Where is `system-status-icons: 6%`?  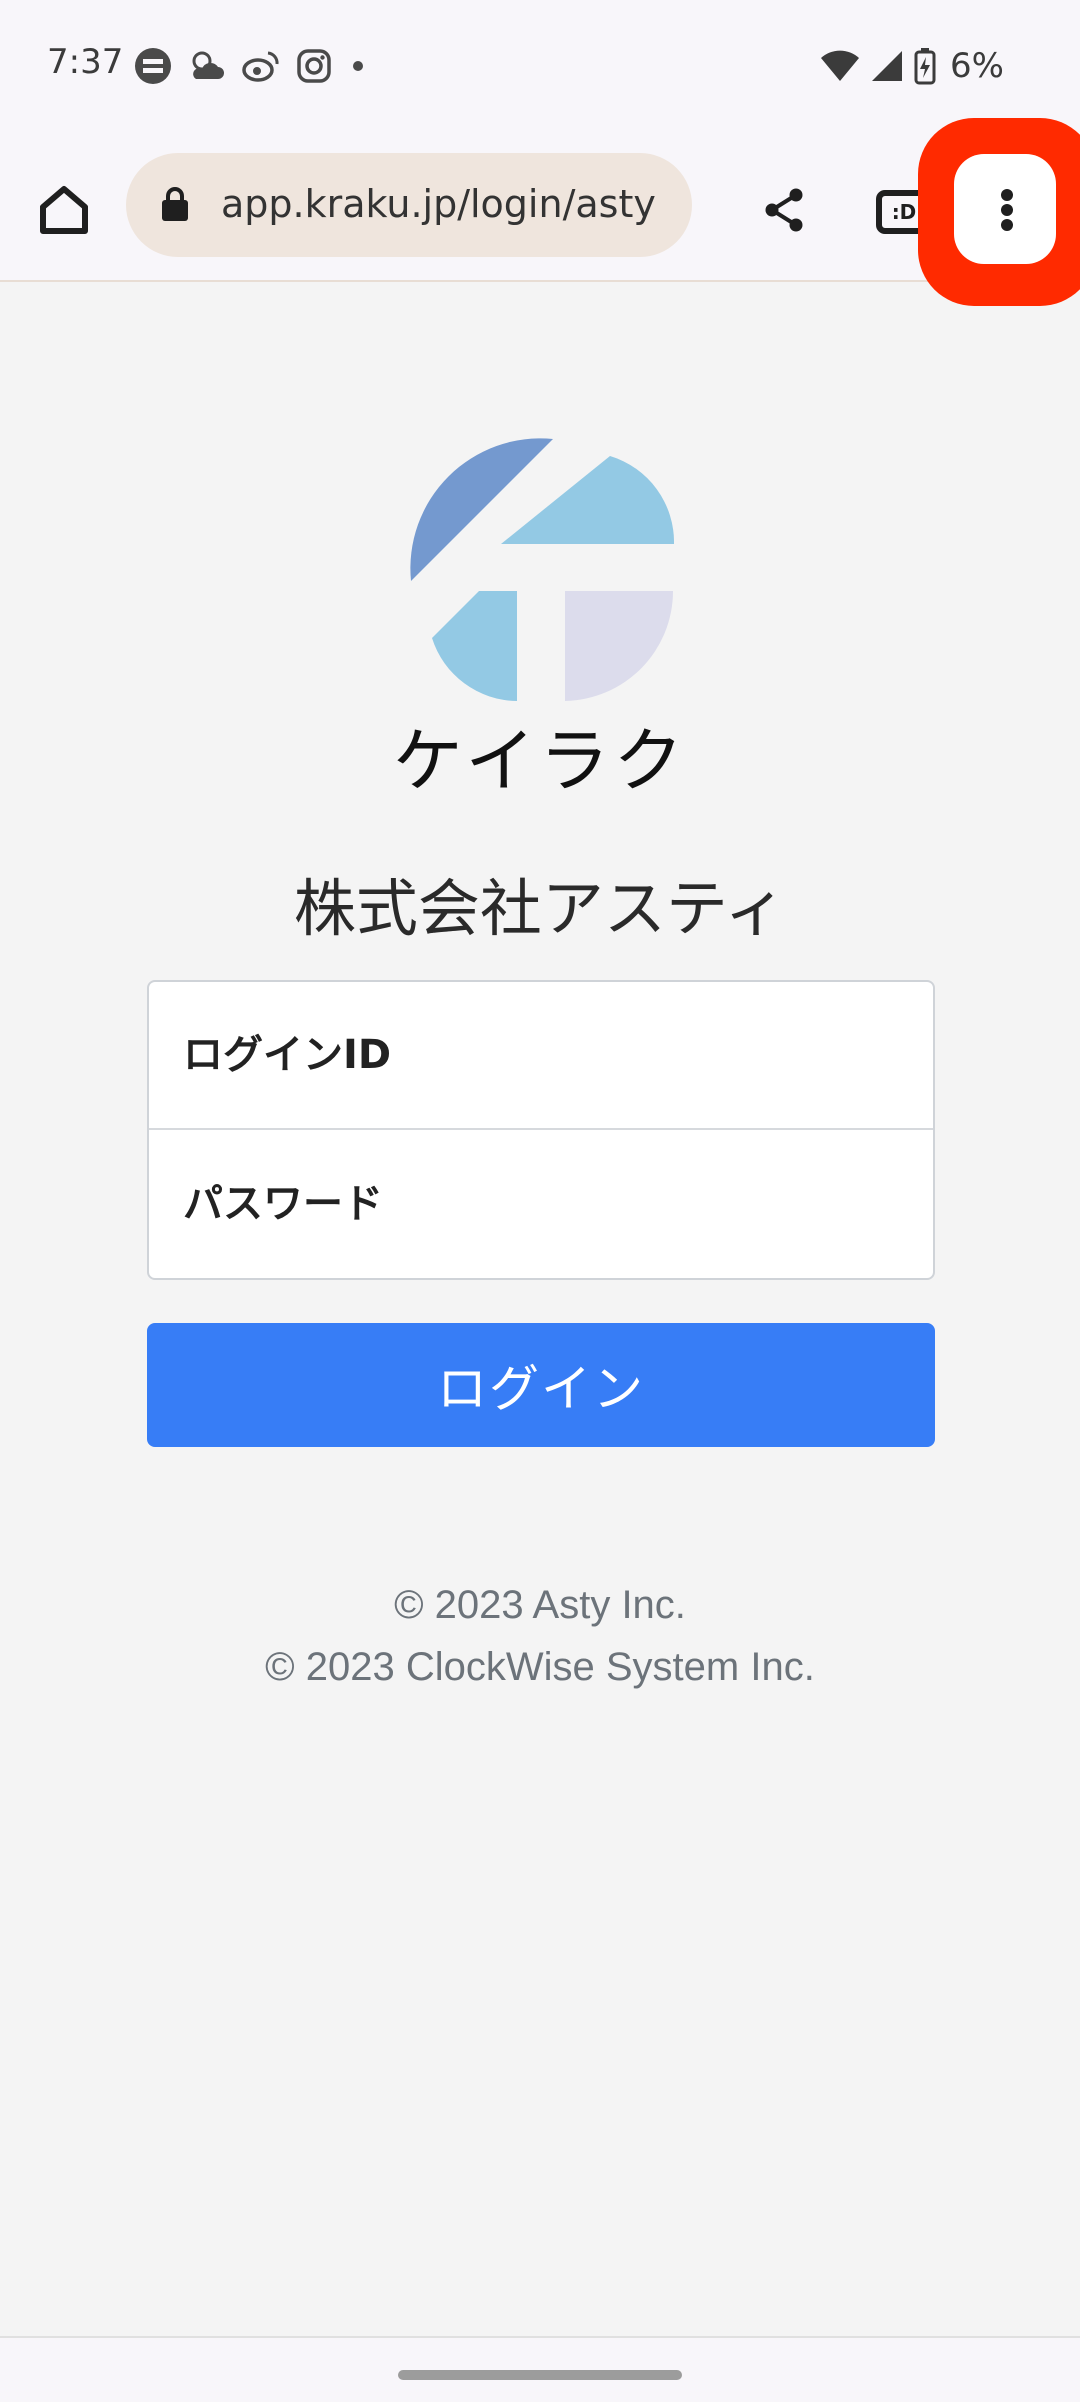 system-status-icons: 6% is located at coordinates (912, 66).